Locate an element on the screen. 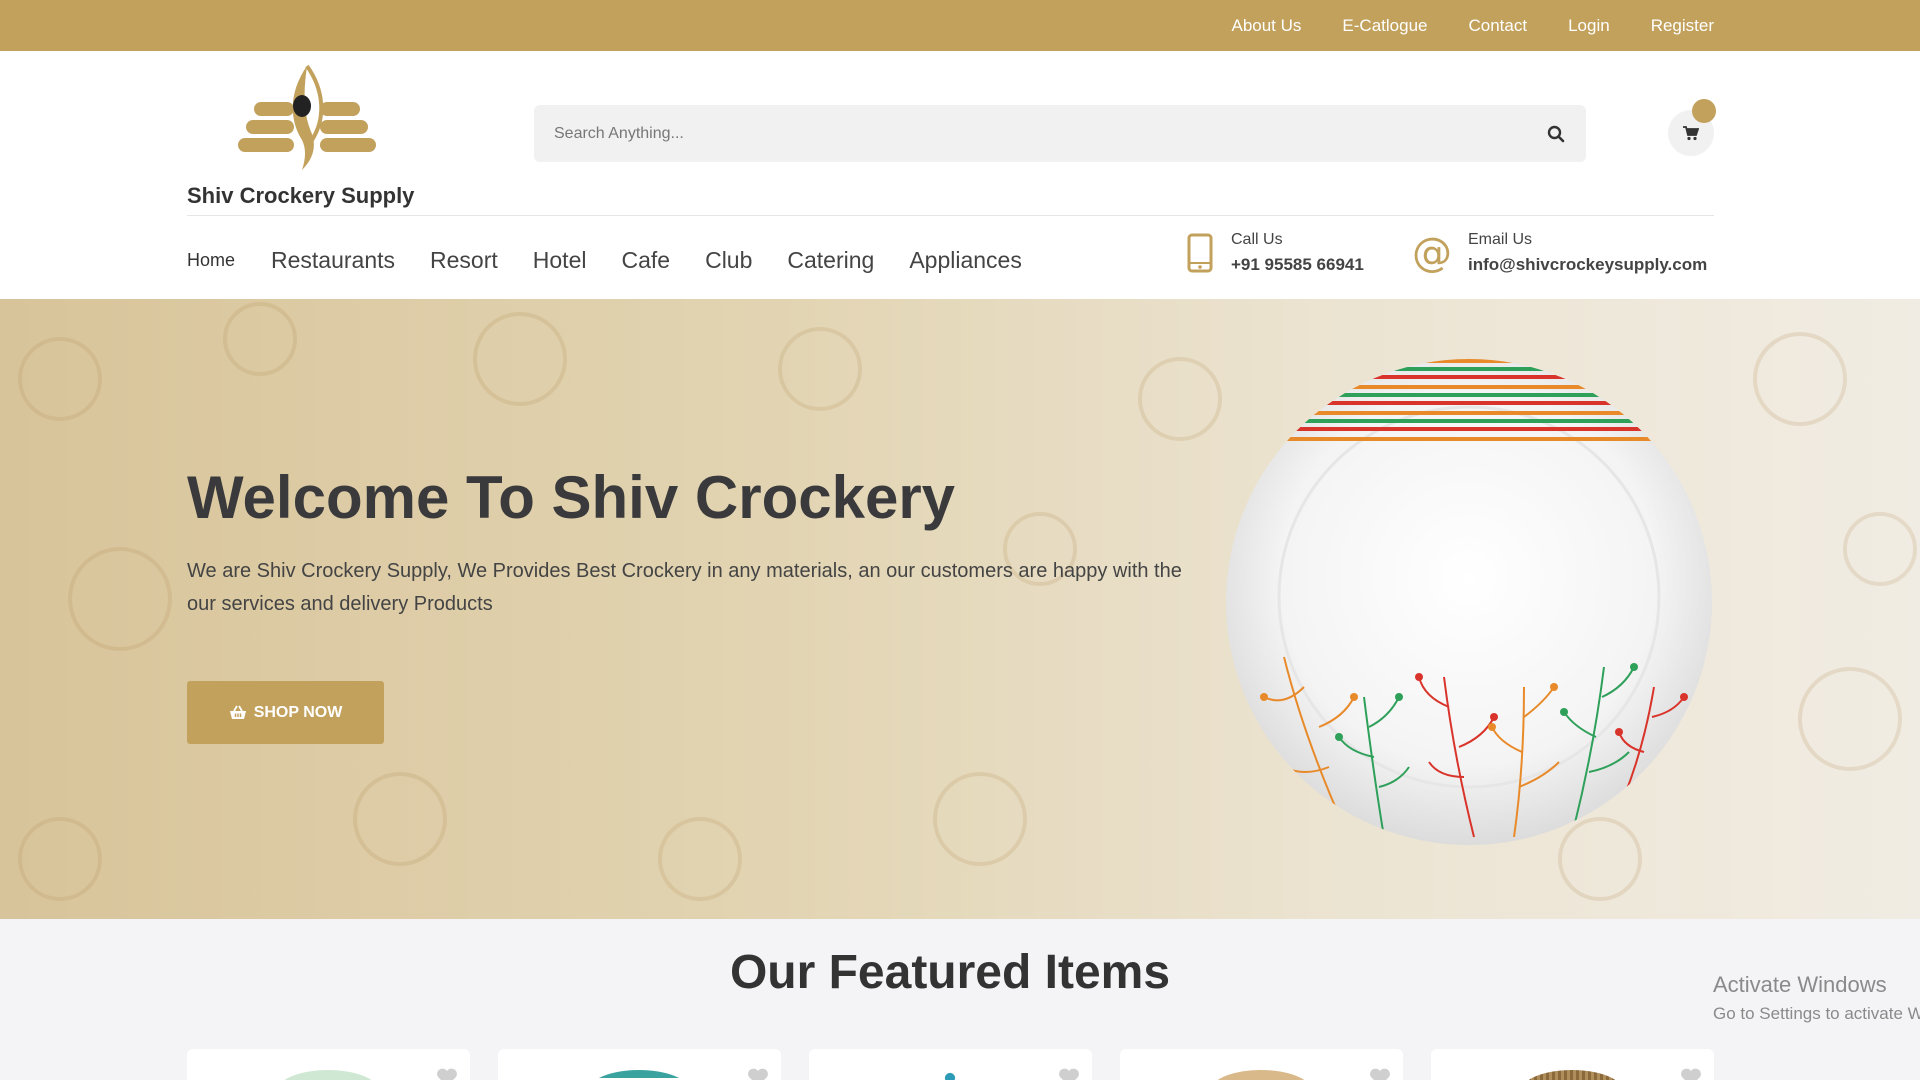  nav-resort: Resort is located at coordinates (464, 260).